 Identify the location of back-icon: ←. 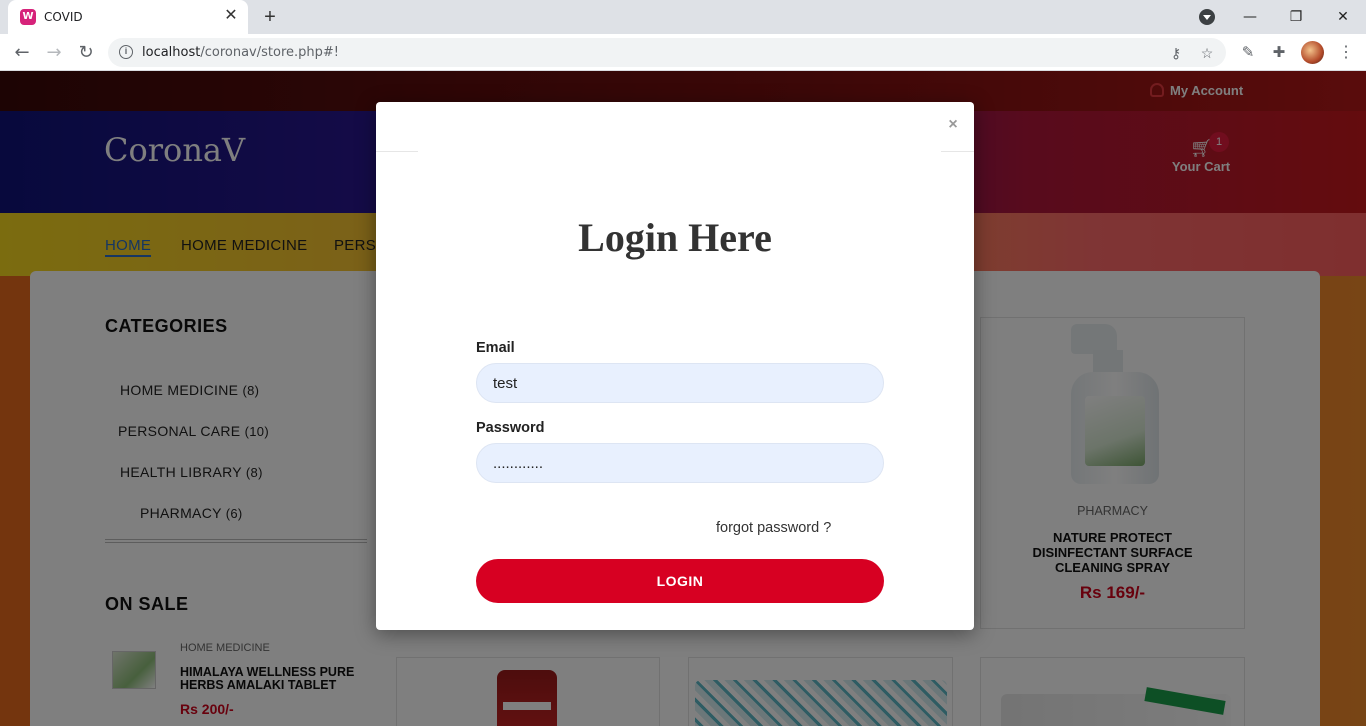
(22, 53).